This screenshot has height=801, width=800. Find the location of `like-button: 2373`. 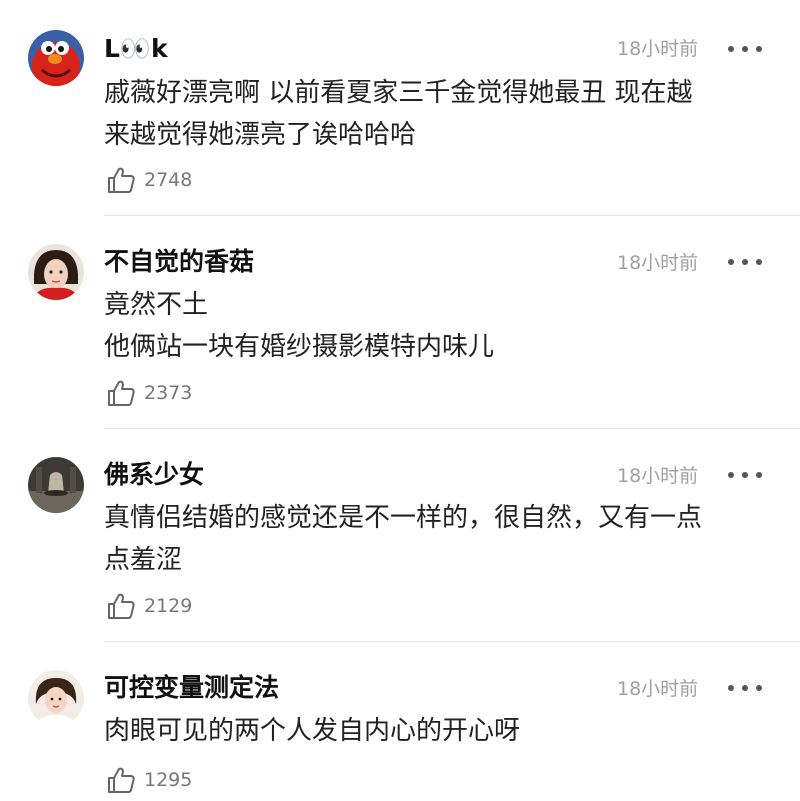

like-button: 2373 is located at coordinates (149, 393).